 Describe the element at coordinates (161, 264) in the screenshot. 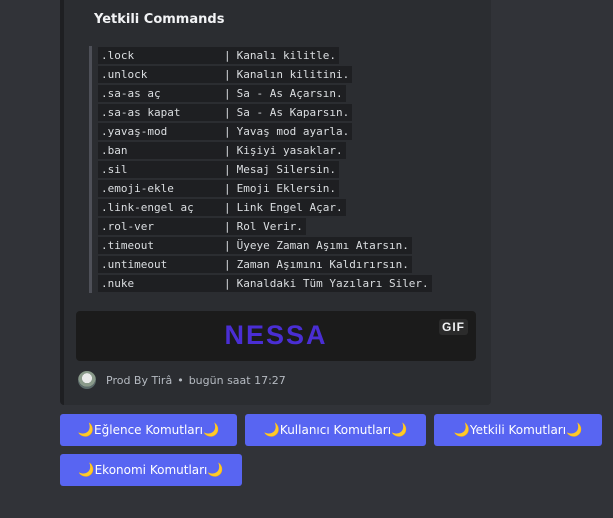

I see `command-name: .untimeout` at that location.